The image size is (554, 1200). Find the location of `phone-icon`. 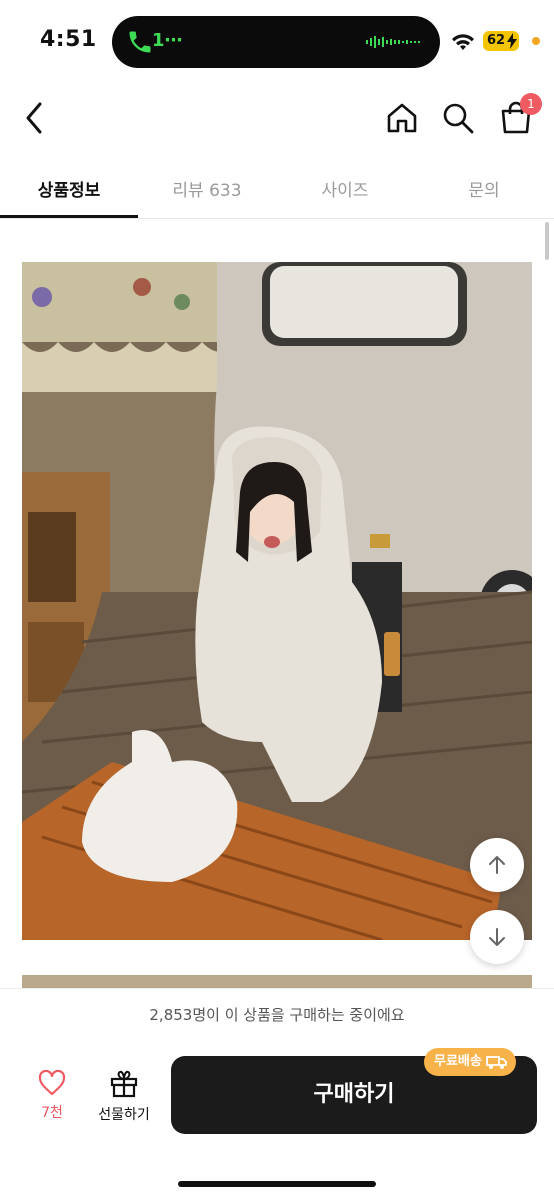

phone-icon is located at coordinates (140, 42).